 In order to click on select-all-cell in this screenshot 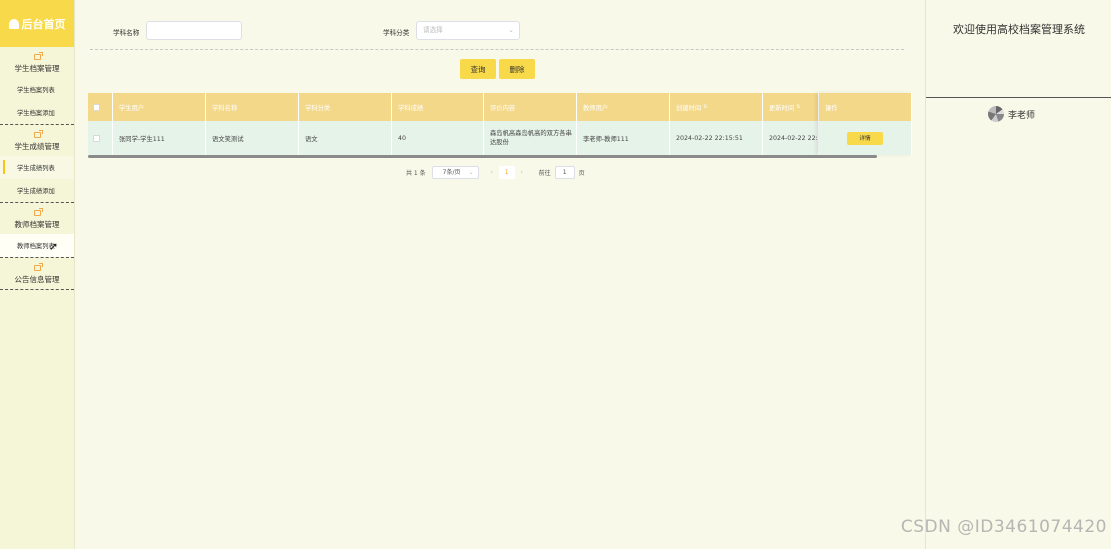, I will do `click(100, 107)`.